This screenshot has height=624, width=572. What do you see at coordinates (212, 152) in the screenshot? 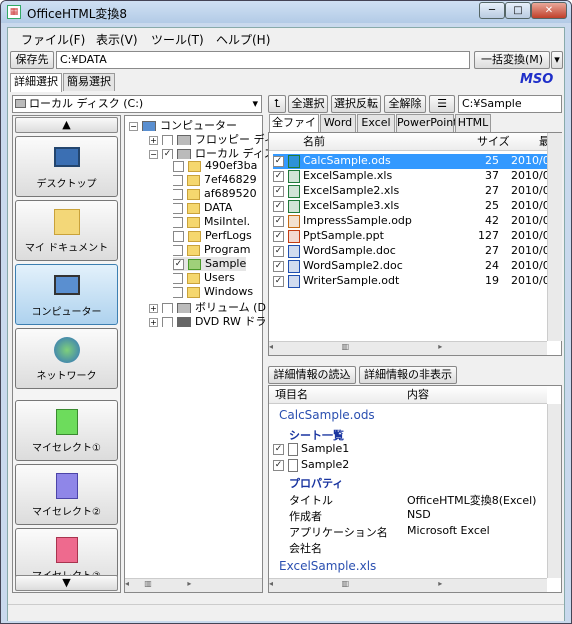
I see `tree-node-local-disk: − ✓ ローカル ディス` at bounding box center [212, 152].